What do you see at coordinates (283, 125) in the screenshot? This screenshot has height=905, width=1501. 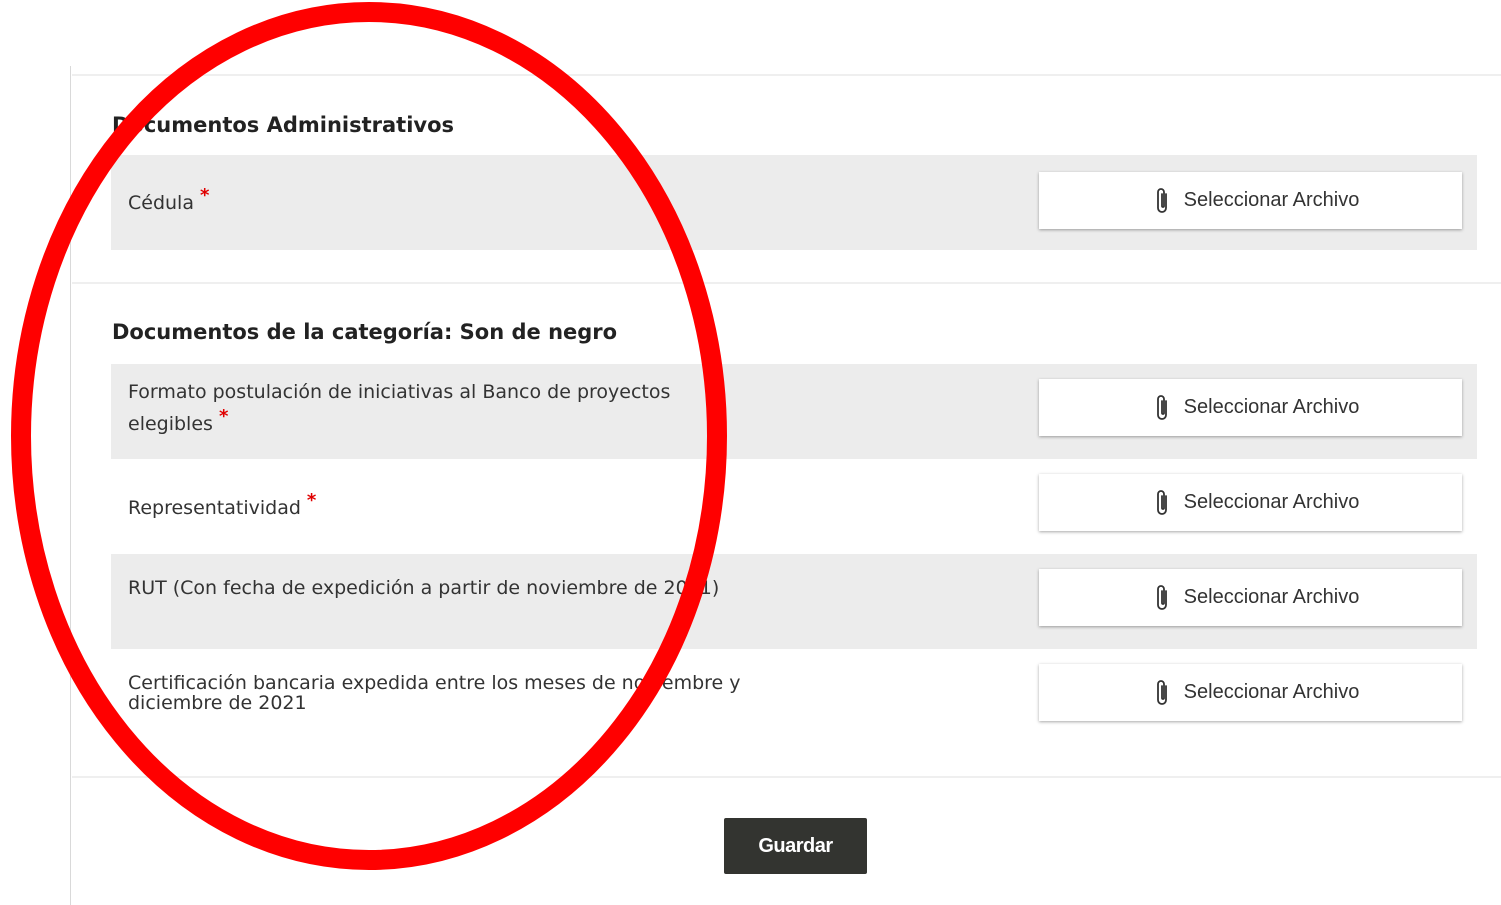 I see `section-title-administrativos: Documentos Administrativos` at bounding box center [283, 125].